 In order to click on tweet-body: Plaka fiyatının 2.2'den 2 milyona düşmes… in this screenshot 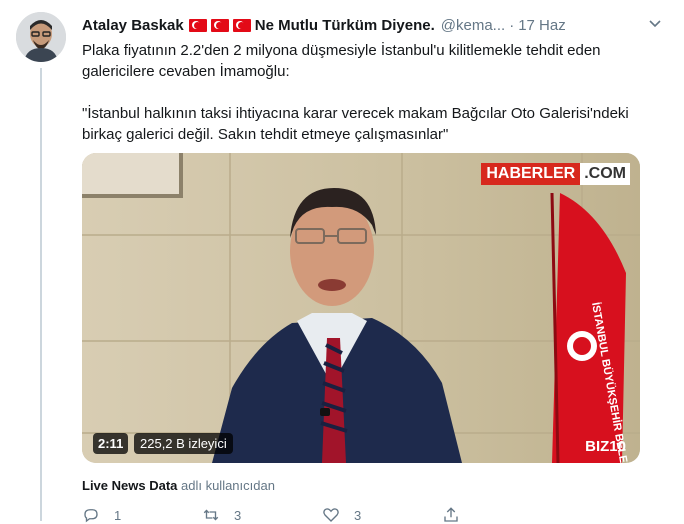, I will do `click(341, 61)`.